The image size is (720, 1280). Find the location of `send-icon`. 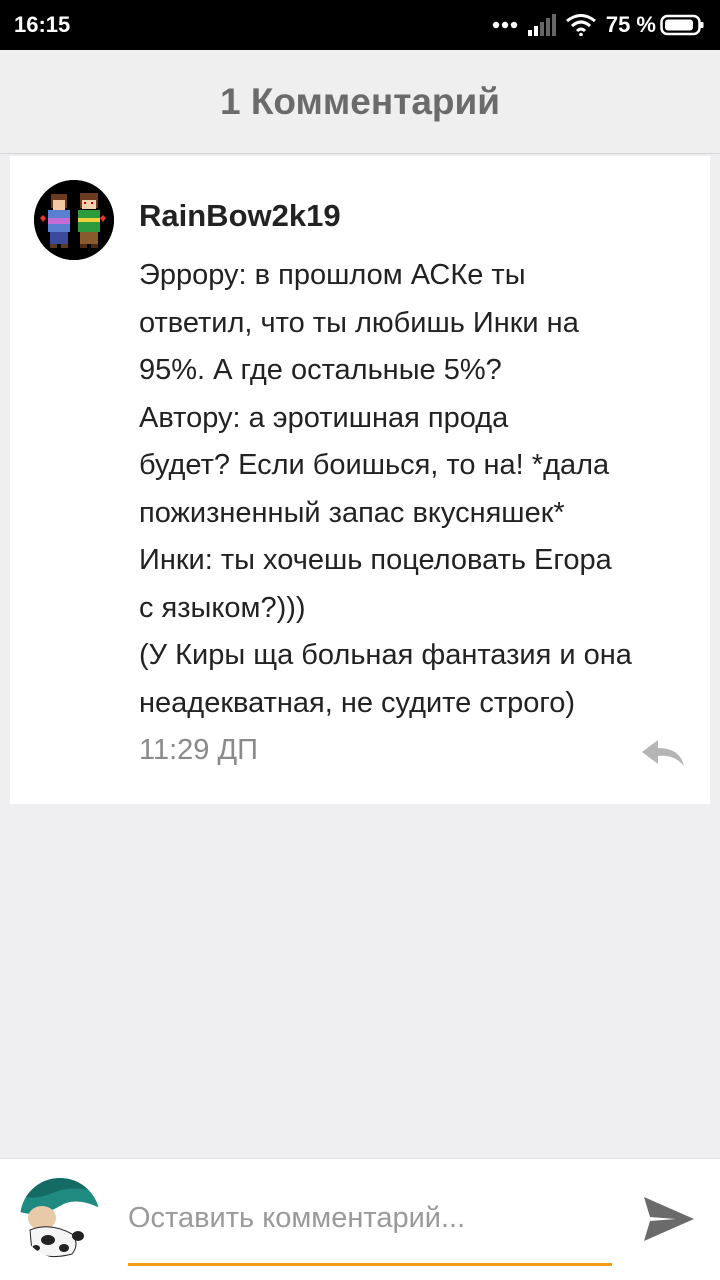

send-icon is located at coordinates (669, 1224).